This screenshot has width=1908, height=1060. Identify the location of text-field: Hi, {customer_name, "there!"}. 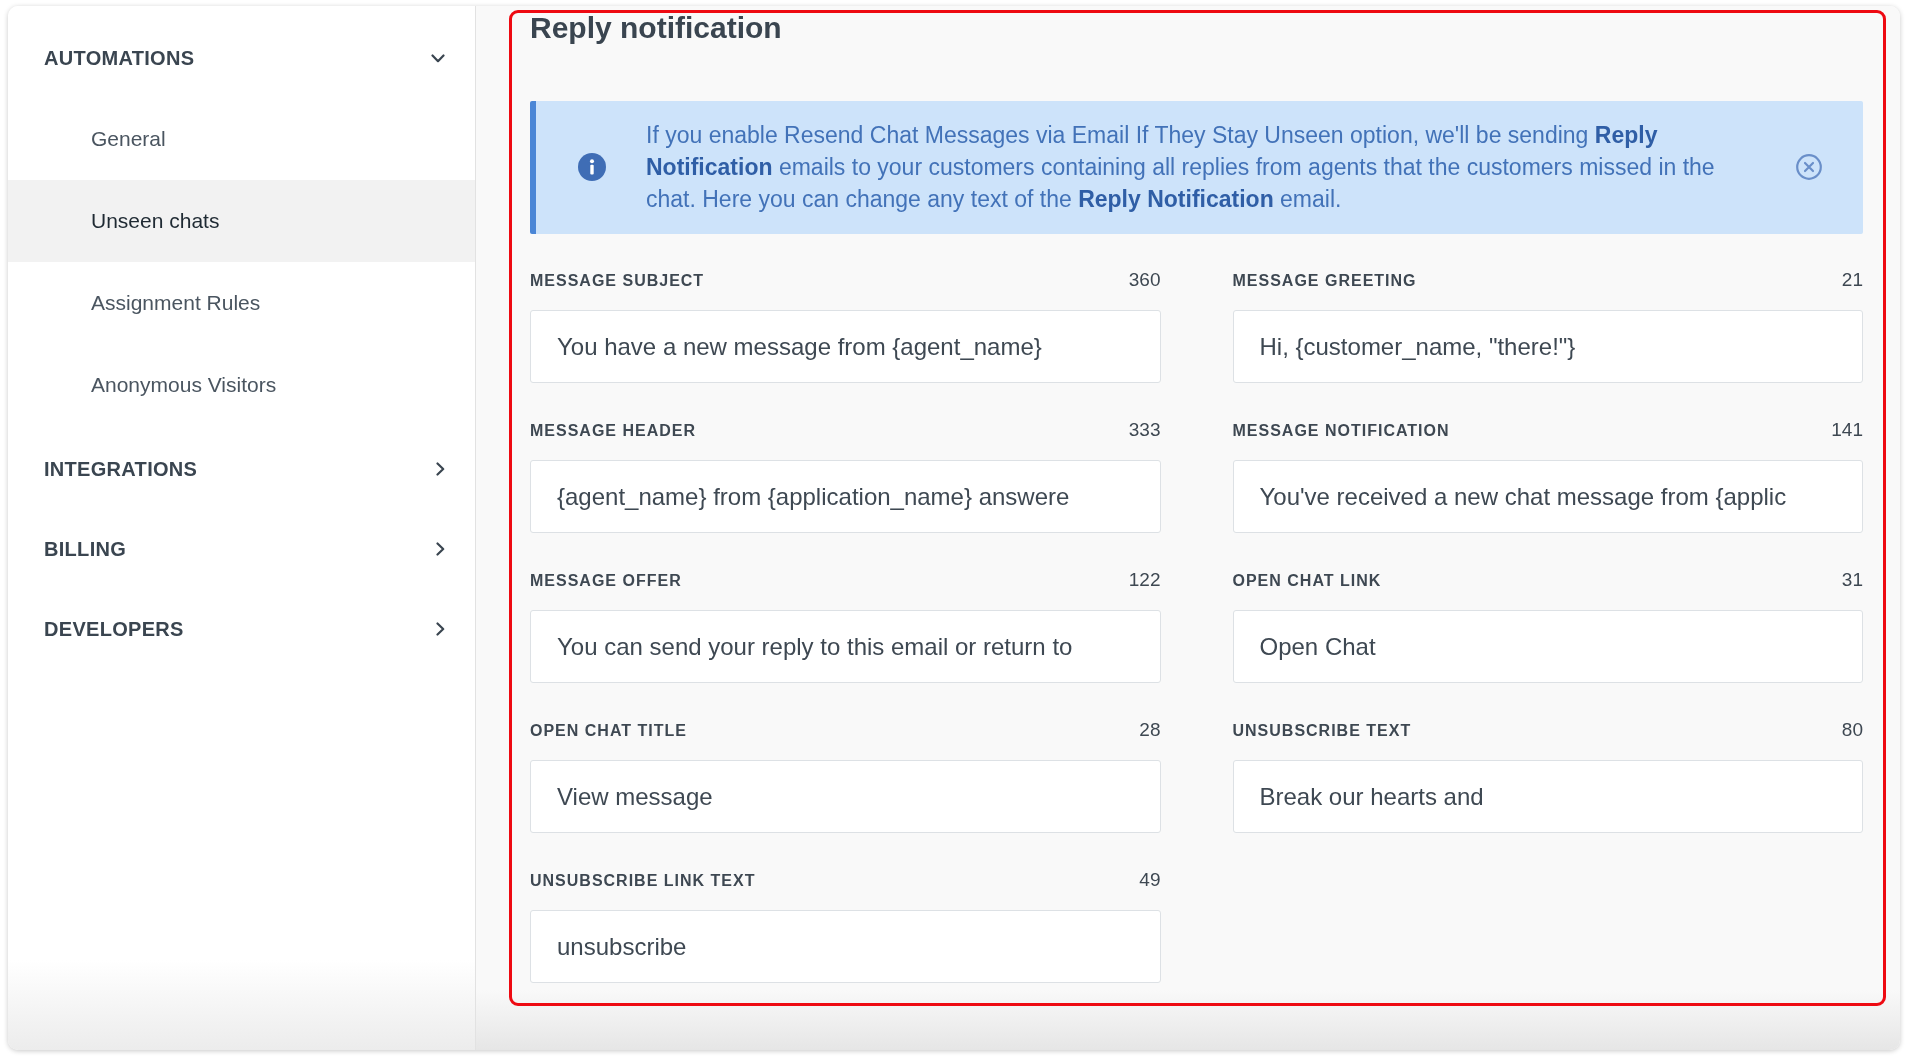
(1547, 346).